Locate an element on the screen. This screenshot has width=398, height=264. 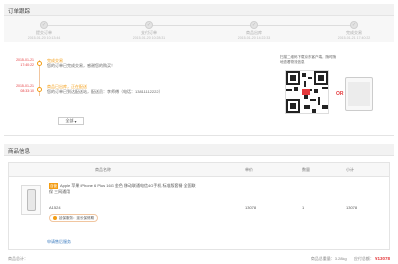
section-divider is located at coordinates (199, 135).